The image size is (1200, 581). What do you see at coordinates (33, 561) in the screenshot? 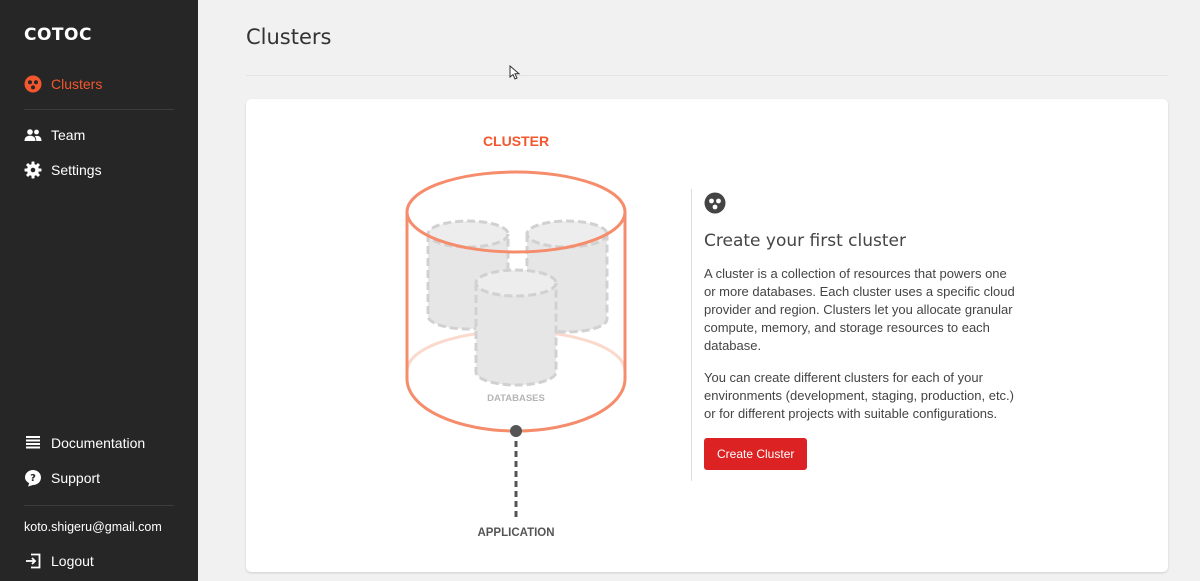
I see `logout-icon` at bounding box center [33, 561].